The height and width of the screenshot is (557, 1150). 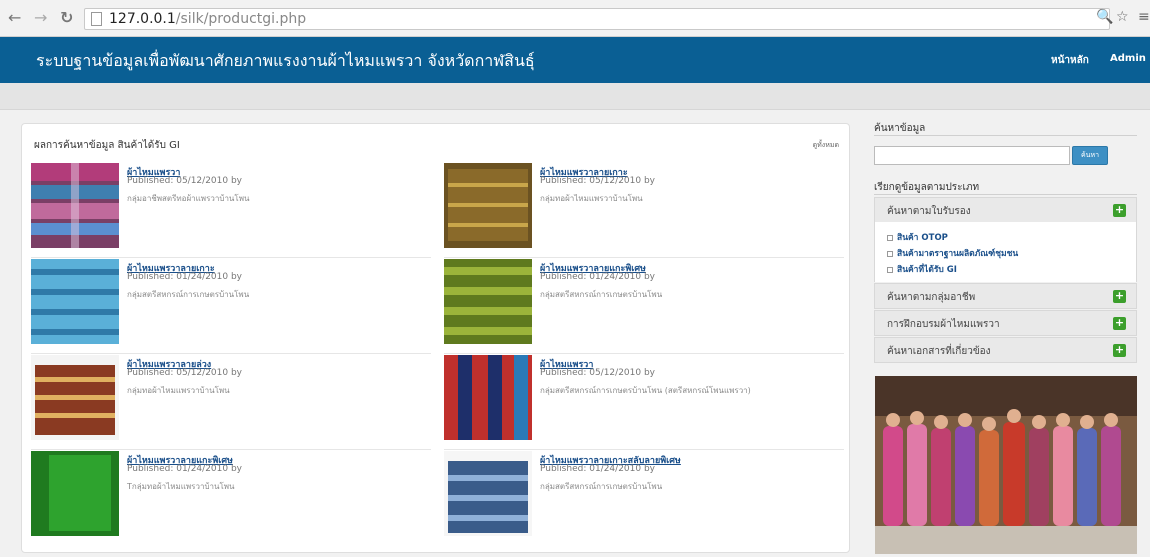 I want to click on accordion-documents: ค้นหาเอกสารที่เกี่ยวข้อง +, so click(x=1005, y=350).